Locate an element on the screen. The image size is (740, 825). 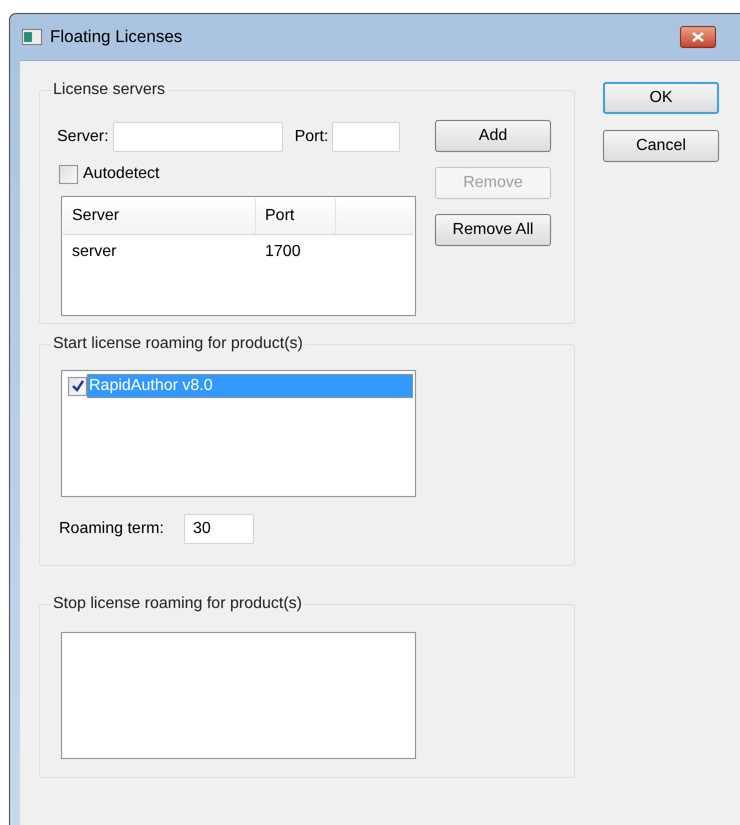
roaming-term-label: Roaming term: is located at coordinates (112, 529).